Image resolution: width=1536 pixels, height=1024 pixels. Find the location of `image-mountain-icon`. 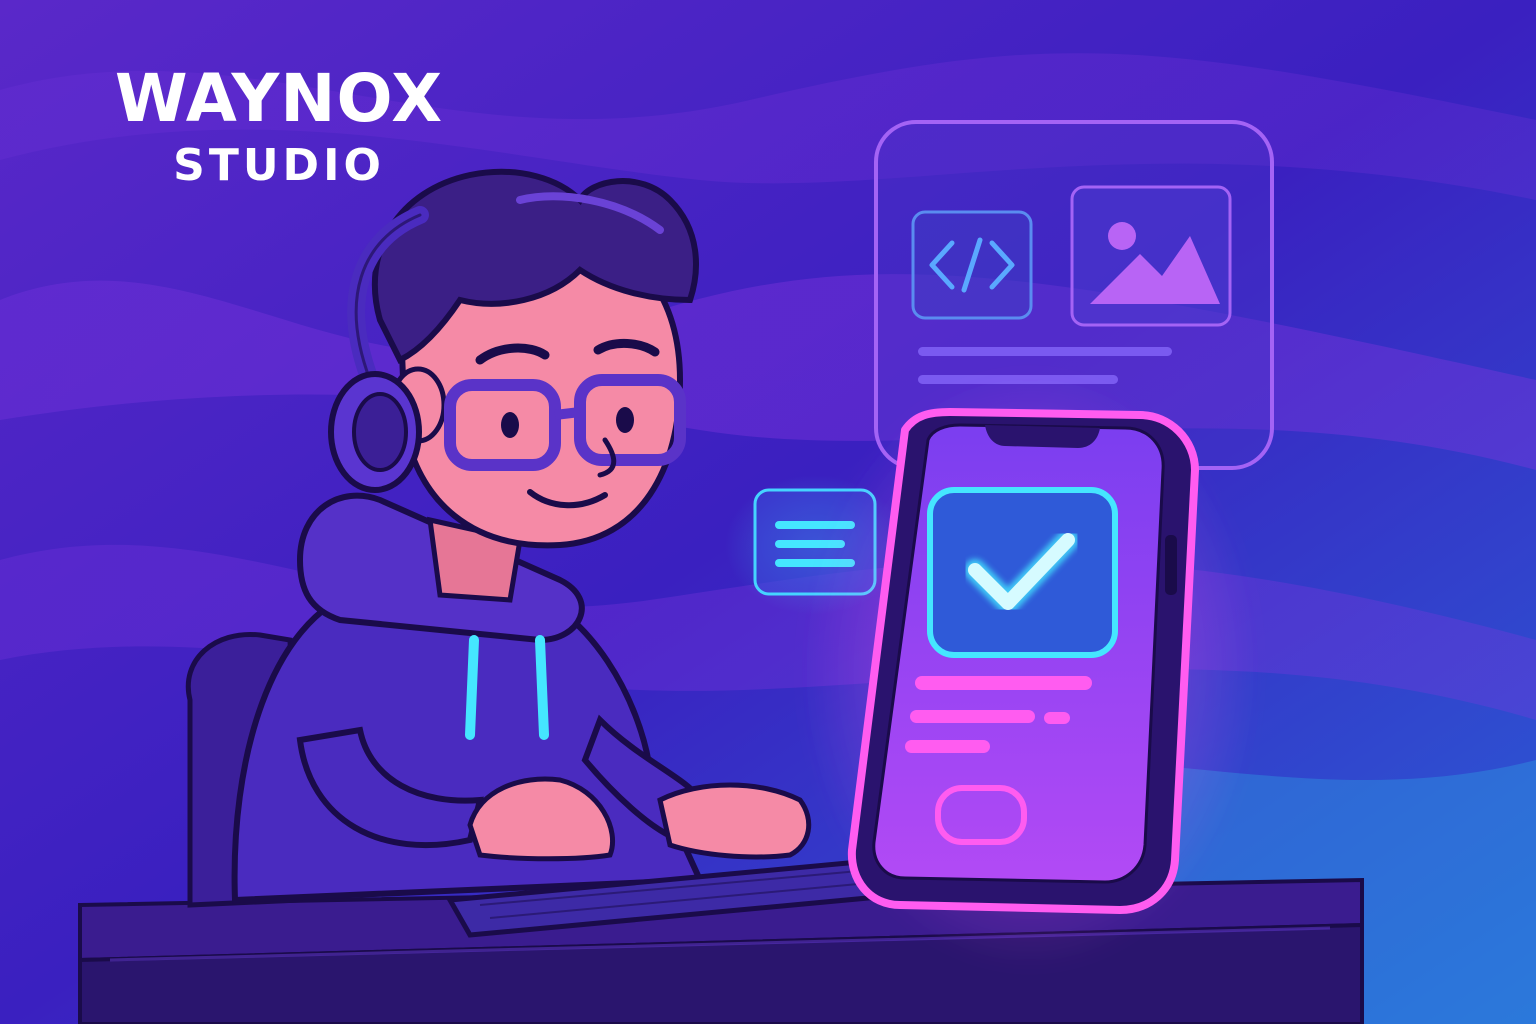

image-mountain-icon is located at coordinates (1151, 256).